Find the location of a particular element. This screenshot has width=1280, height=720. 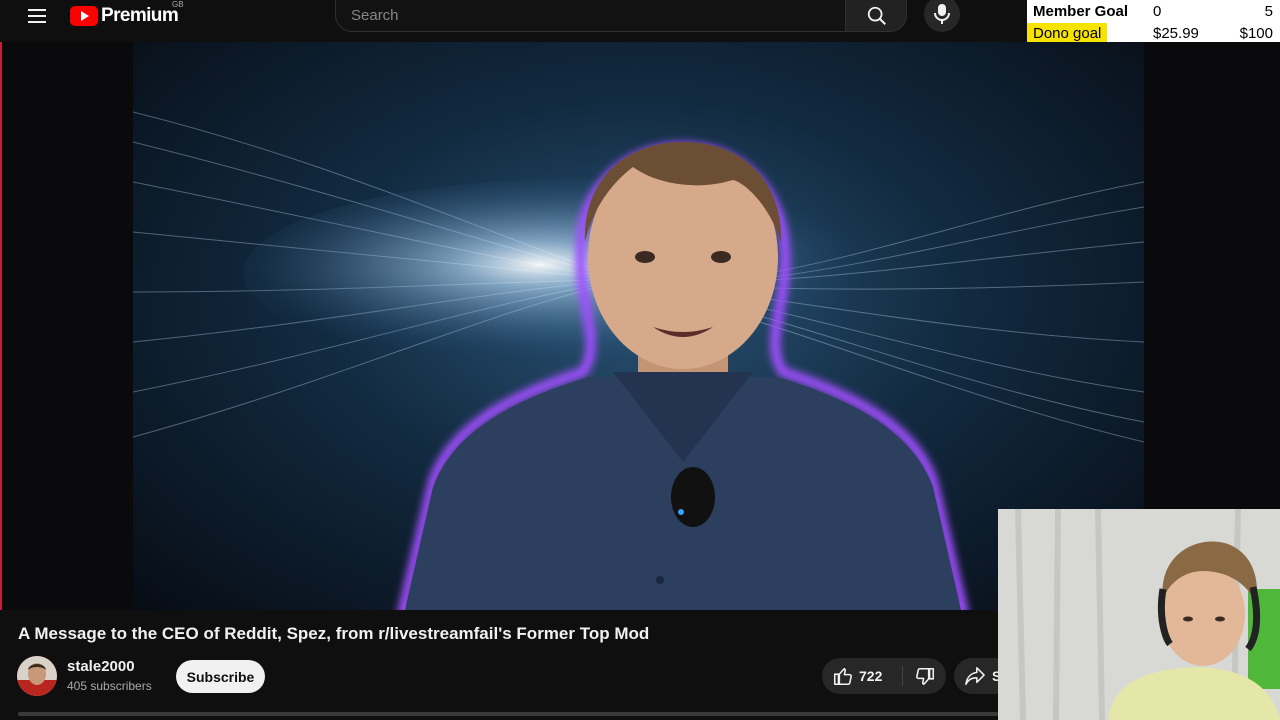

channel-name: stale2000 is located at coordinates (101, 666).